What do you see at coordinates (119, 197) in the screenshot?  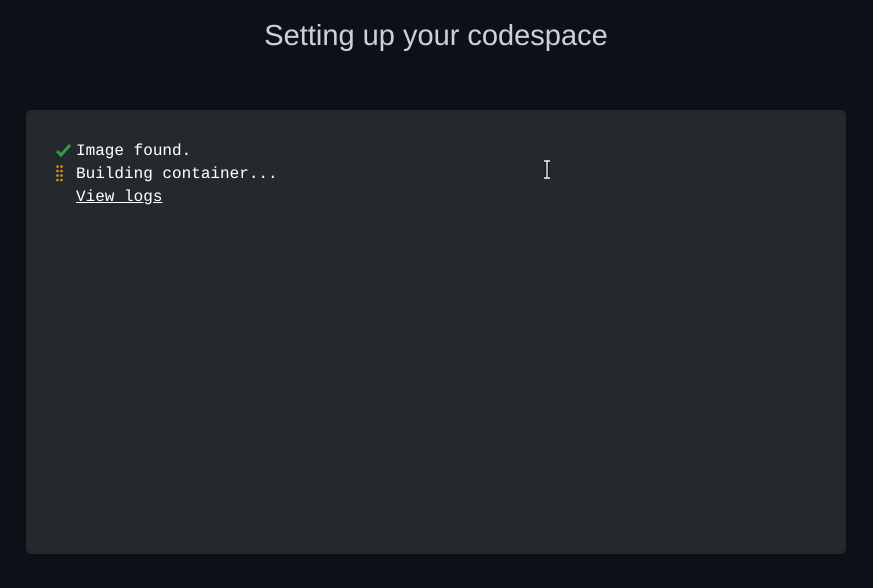 I see `view-logs-link: View logs` at bounding box center [119, 197].